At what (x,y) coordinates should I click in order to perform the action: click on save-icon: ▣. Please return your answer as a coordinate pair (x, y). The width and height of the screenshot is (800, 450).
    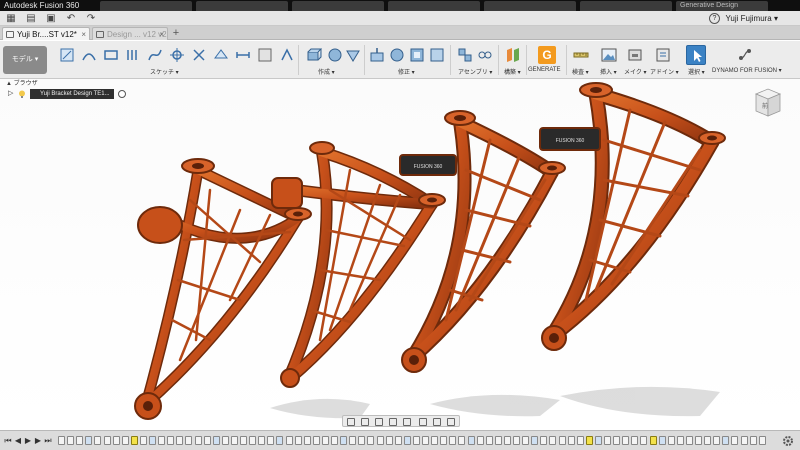
    Looking at the image, I should click on (51, 18).